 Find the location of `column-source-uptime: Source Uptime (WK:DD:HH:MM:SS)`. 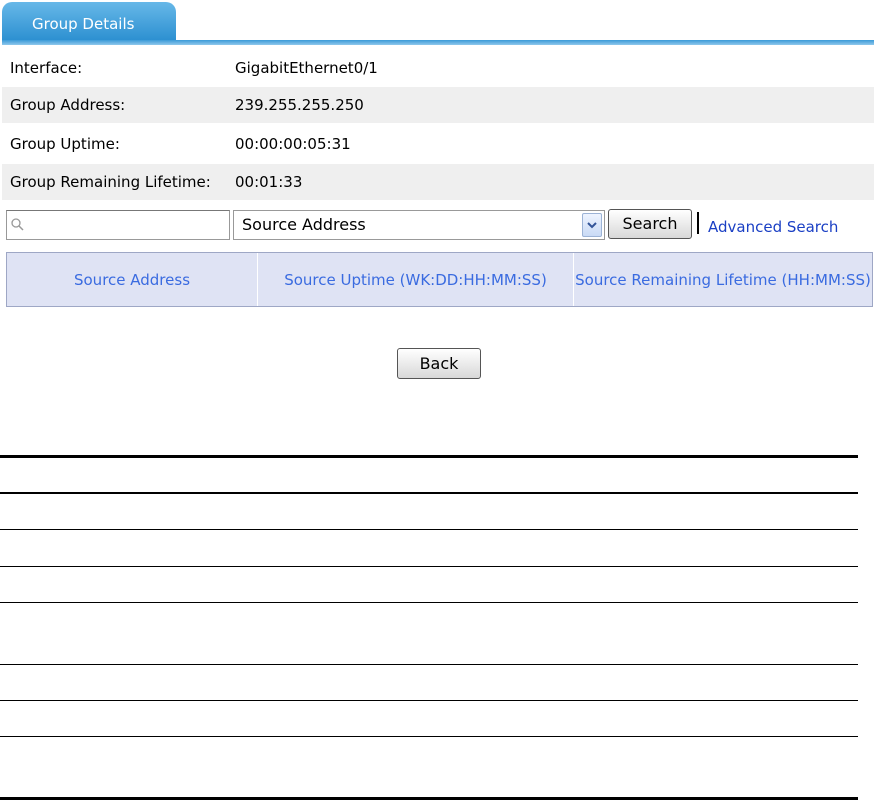

column-source-uptime: Source Uptime (WK:DD:HH:MM:SS) is located at coordinates (416, 279).